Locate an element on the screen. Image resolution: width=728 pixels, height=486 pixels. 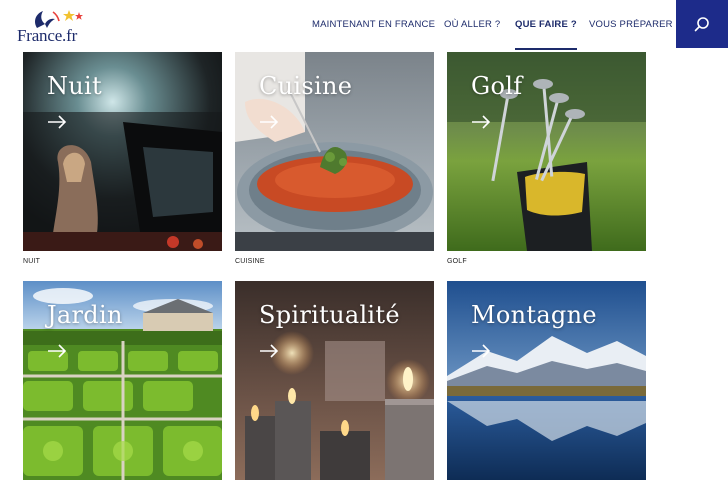
card-caption-nuit: NUIT is located at coordinates (32, 261).